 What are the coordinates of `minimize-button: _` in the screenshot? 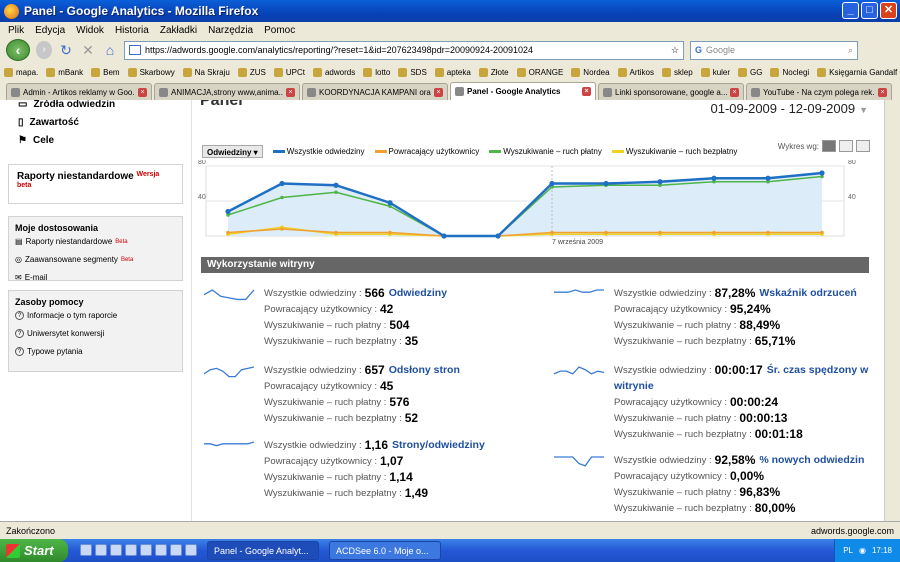 It's located at (850, 10).